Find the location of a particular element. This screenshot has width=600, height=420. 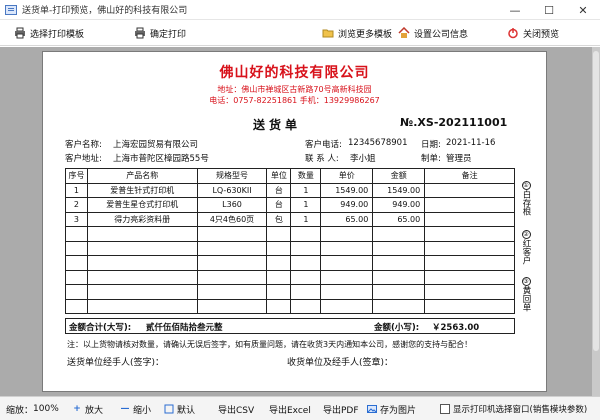

save-image-button: 存为图片 is located at coordinates (391, 409).